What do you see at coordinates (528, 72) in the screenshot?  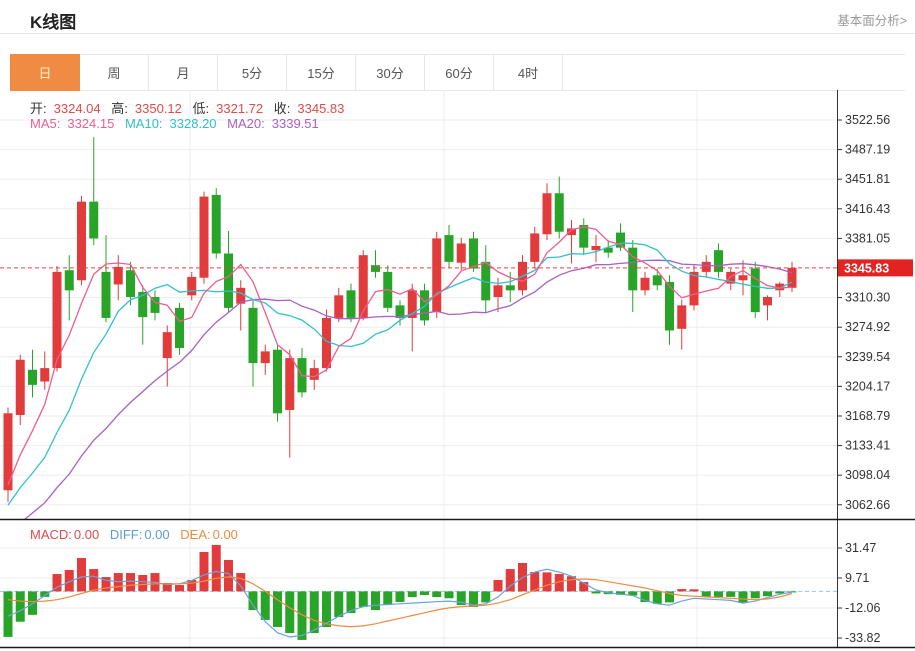 I see `tab-4hour: 4时` at bounding box center [528, 72].